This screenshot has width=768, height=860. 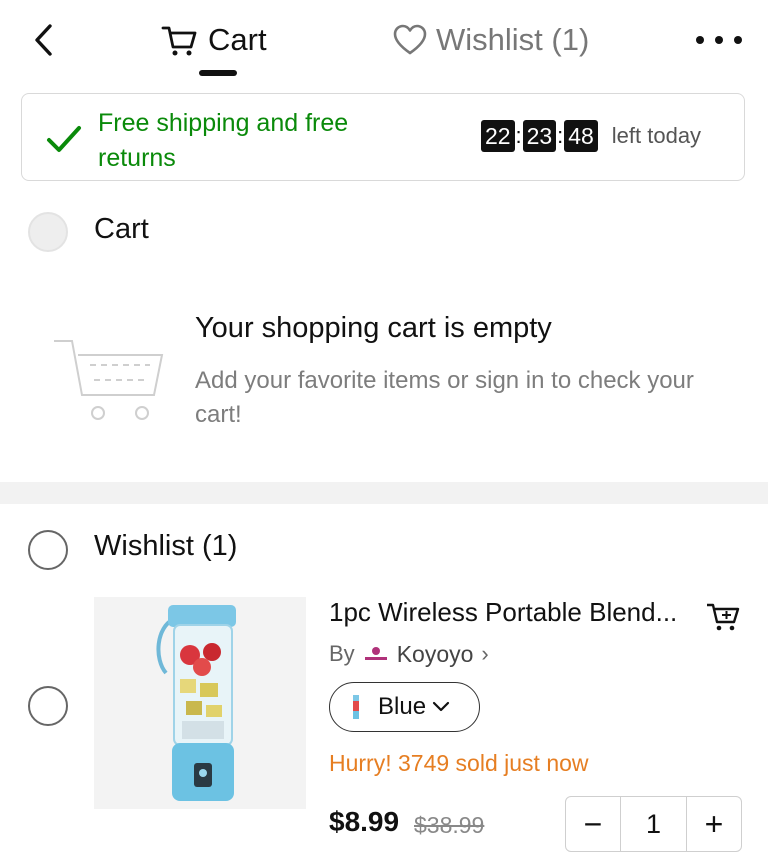 I want to click on variant-selector: Blue, so click(x=404, y=707).